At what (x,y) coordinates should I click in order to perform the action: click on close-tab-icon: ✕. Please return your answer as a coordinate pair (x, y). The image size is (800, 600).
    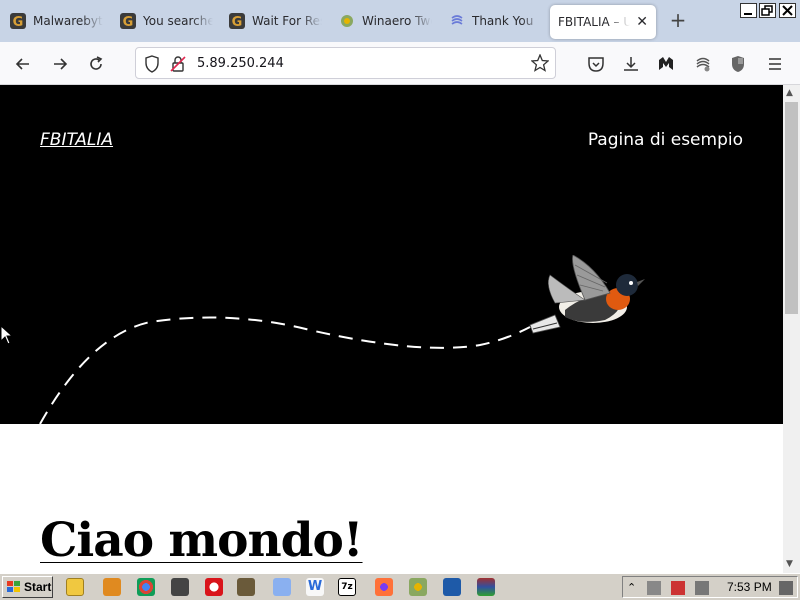
    Looking at the image, I should click on (642, 22).